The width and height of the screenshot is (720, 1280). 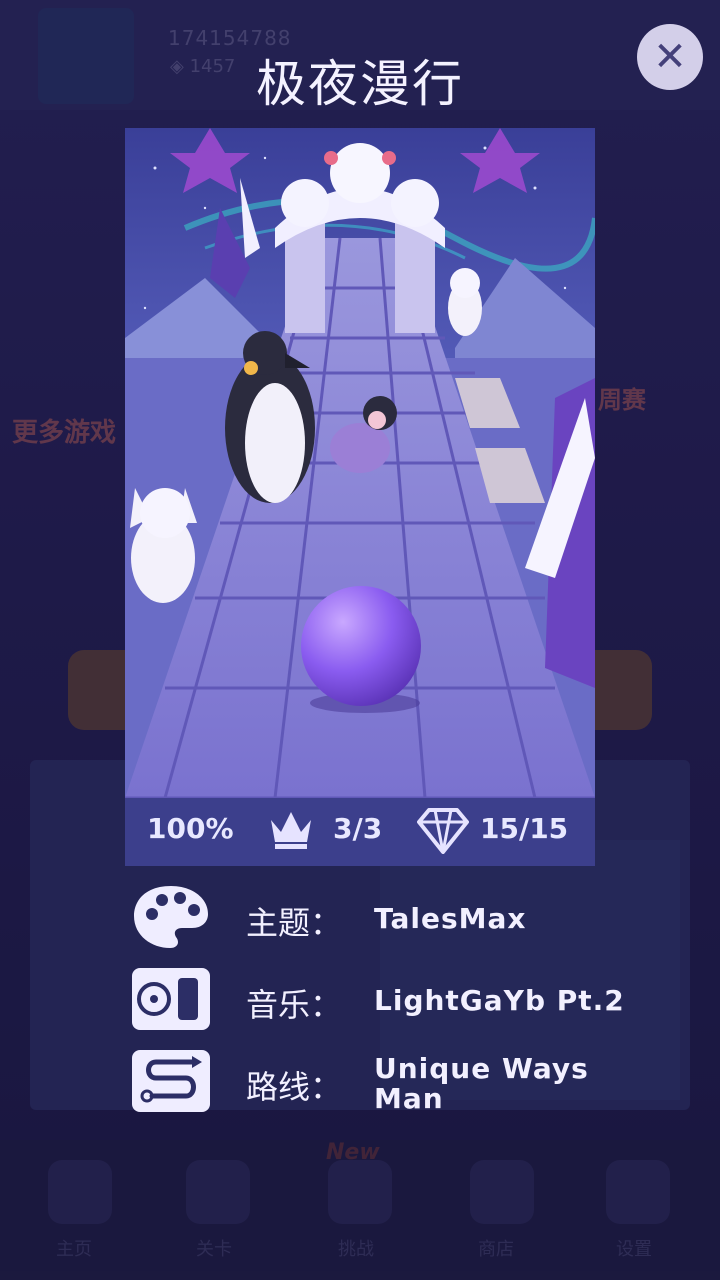 What do you see at coordinates (294, 923) in the screenshot?
I see `theme-label: 主题：` at bounding box center [294, 923].